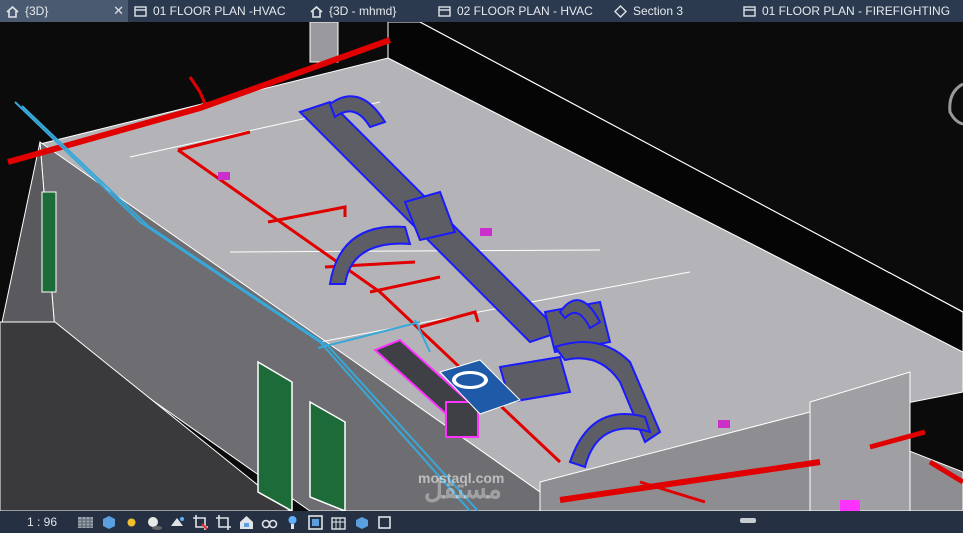  I want to click on highlight-displacement-icon, so click(361, 522).